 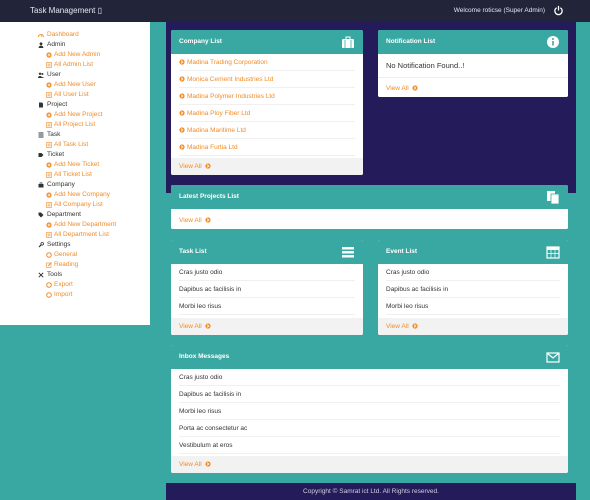 I want to click on company-link: Madina Maritime Ltd, so click(x=267, y=130).